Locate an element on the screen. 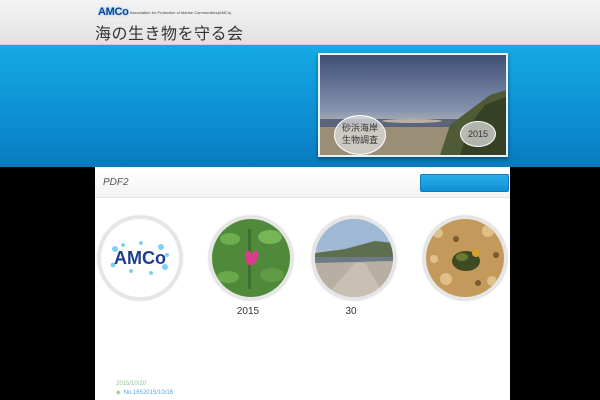  news-date: 2015/10/20 is located at coordinates (131, 384).